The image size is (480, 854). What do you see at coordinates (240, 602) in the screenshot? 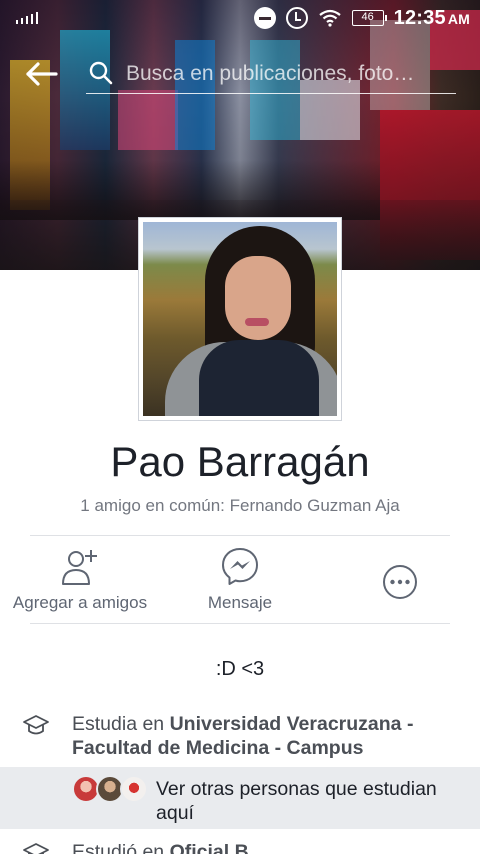
I see `message-label: Mensaje` at bounding box center [240, 602].